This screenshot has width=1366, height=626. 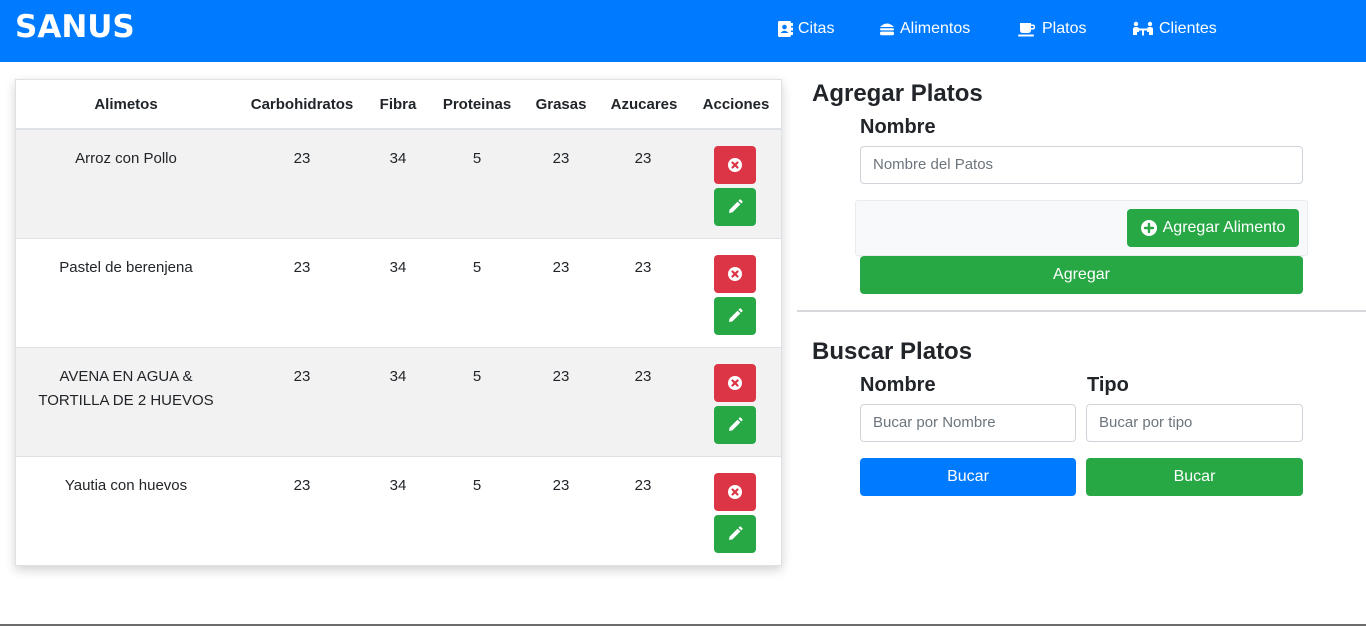 I want to click on section-divider, so click(x=1081, y=311).